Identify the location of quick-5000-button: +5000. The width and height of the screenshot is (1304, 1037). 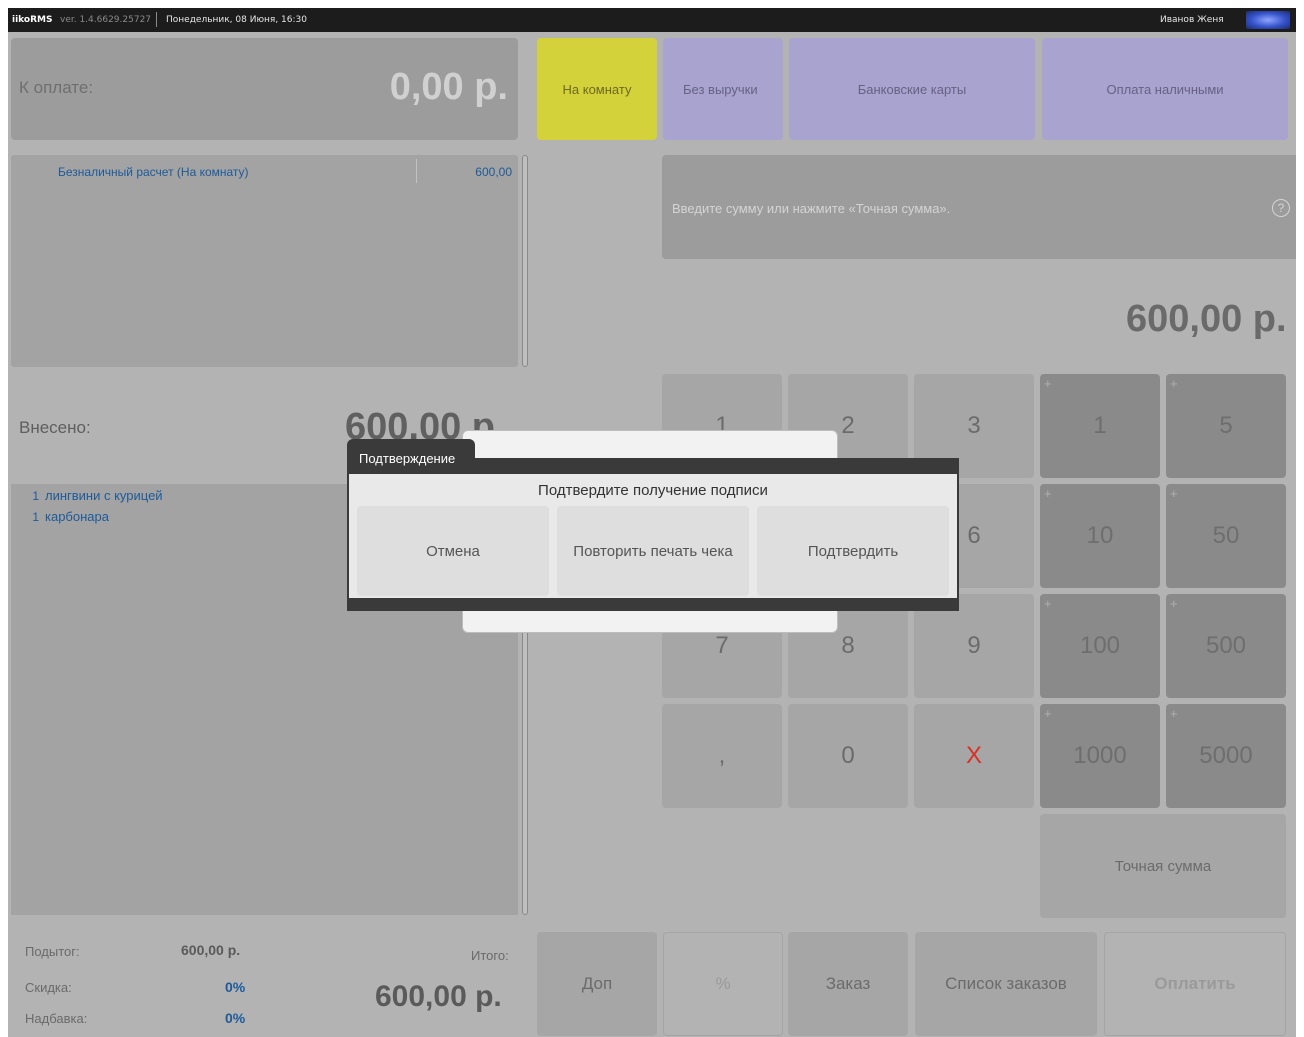
(1226, 756).